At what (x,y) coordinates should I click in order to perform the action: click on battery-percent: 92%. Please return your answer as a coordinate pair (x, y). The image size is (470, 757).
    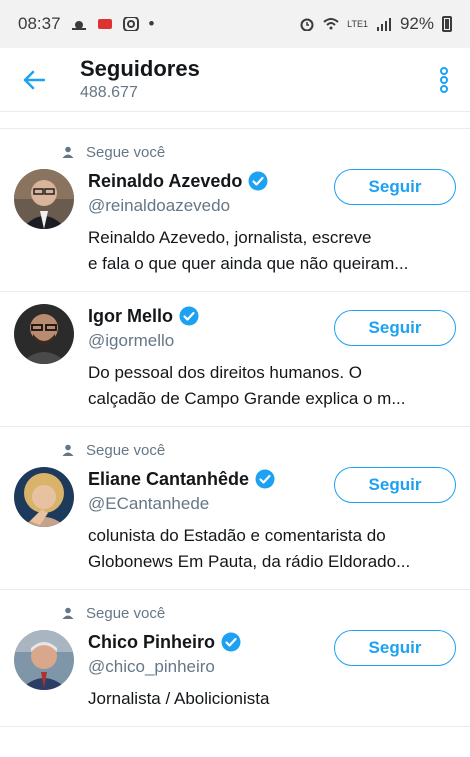
    Looking at the image, I should click on (416, 23).